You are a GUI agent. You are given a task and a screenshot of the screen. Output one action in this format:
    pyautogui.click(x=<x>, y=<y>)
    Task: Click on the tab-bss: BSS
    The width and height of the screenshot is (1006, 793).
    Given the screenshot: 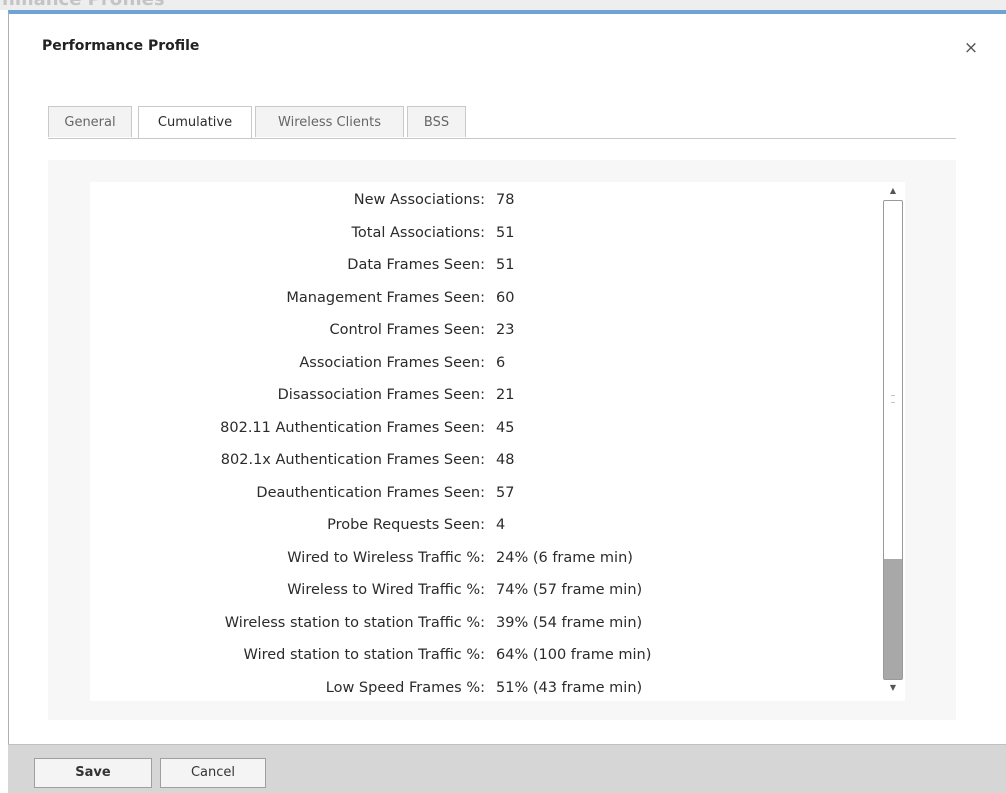 What is the action you would take?
    pyautogui.click(x=436, y=121)
    